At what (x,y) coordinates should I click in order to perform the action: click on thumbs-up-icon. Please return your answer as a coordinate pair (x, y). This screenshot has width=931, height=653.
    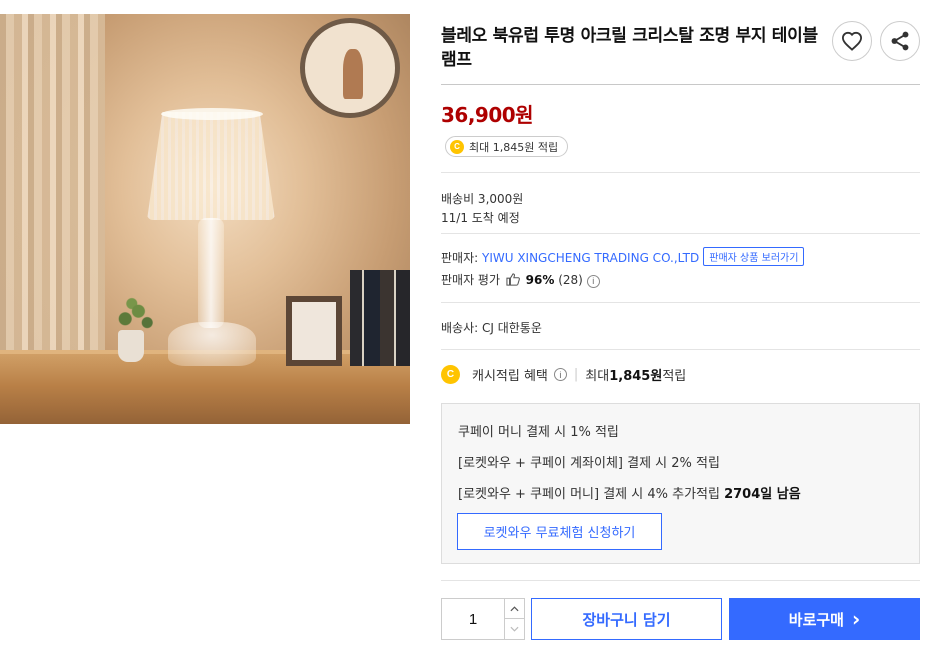
    Looking at the image, I should click on (513, 279).